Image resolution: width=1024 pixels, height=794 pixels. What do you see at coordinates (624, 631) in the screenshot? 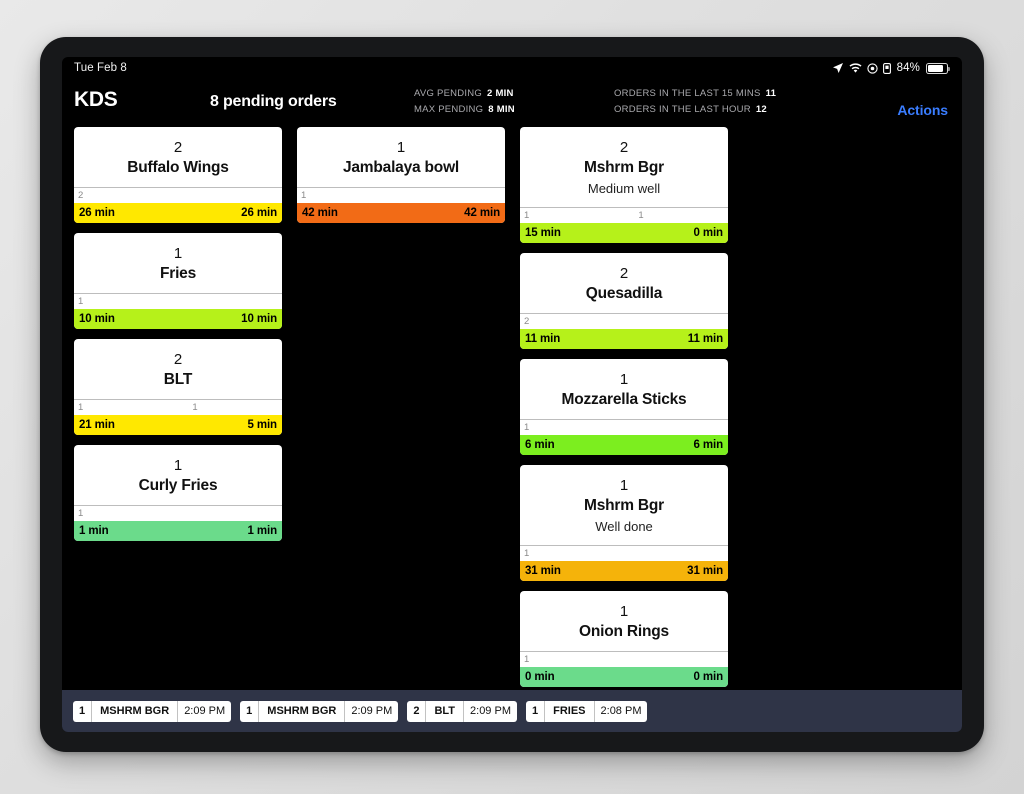
I see `order-item-name: Onion Rings` at bounding box center [624, 631].